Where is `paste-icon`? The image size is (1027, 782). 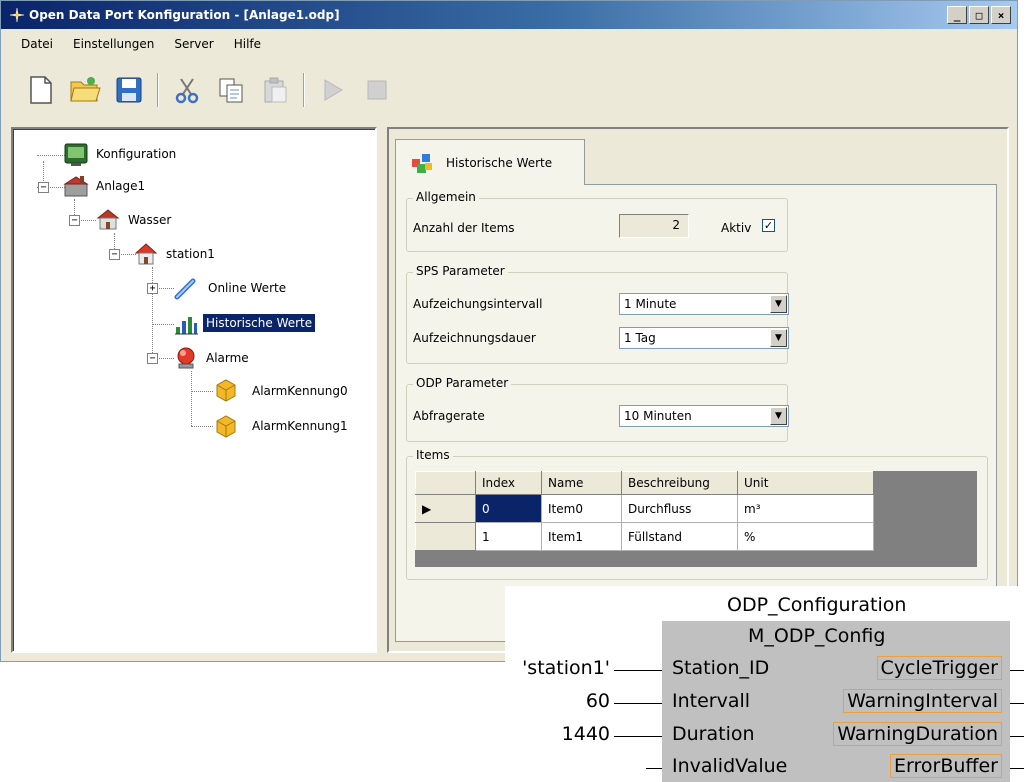
paste-icon is located at coordinates (275, 90).